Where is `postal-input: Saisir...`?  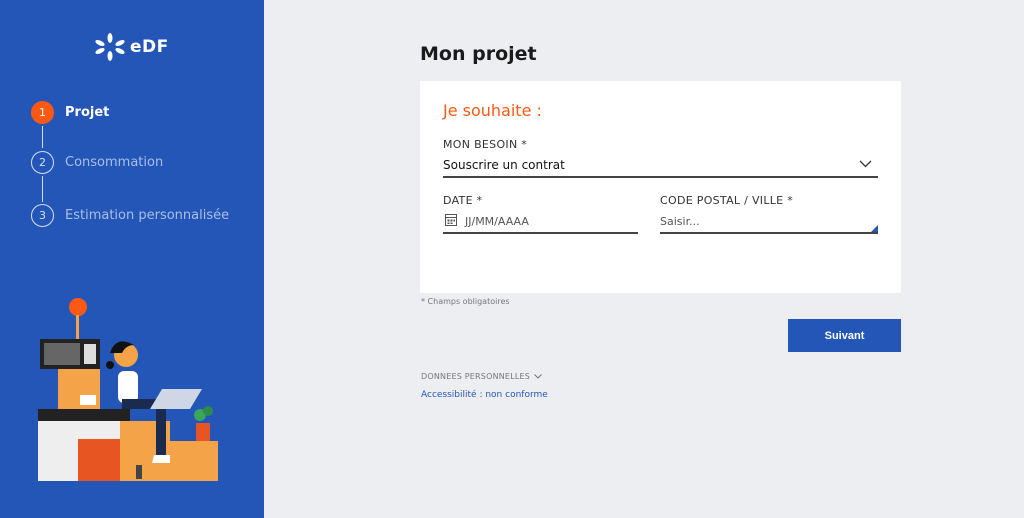
postal-input: Saisir... is located at coordinates (769, 222).